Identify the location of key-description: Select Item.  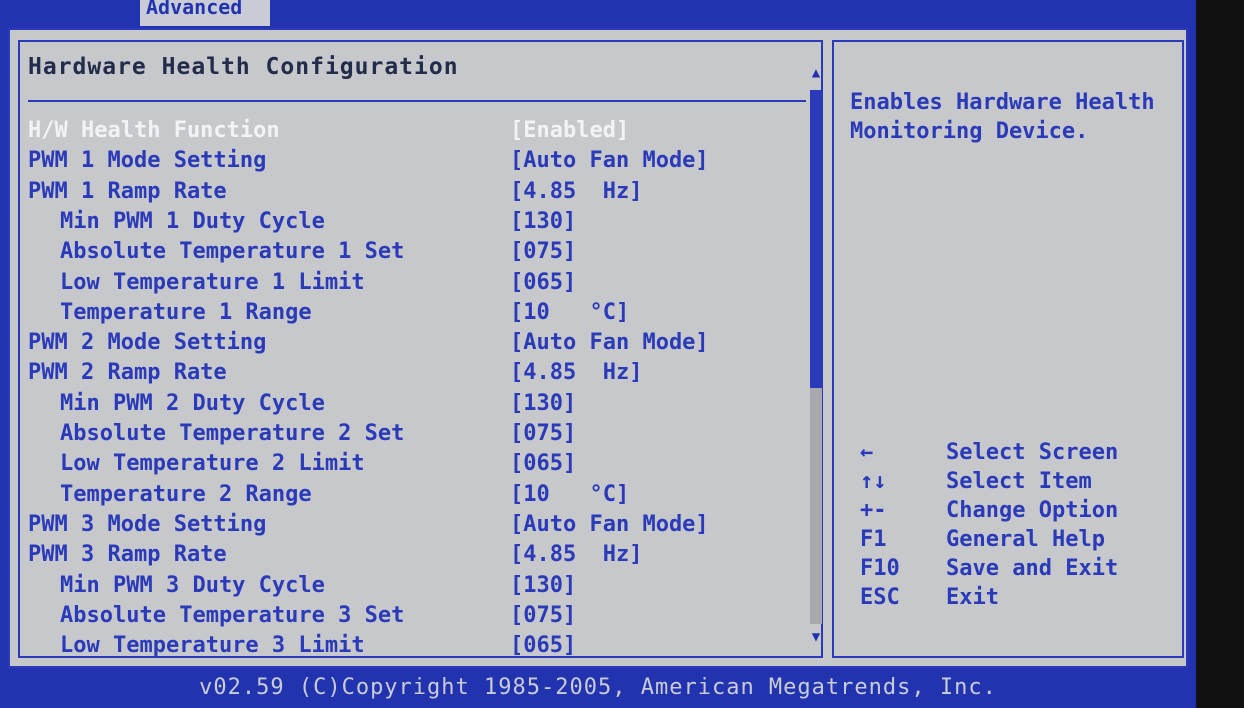
(1019, 481).